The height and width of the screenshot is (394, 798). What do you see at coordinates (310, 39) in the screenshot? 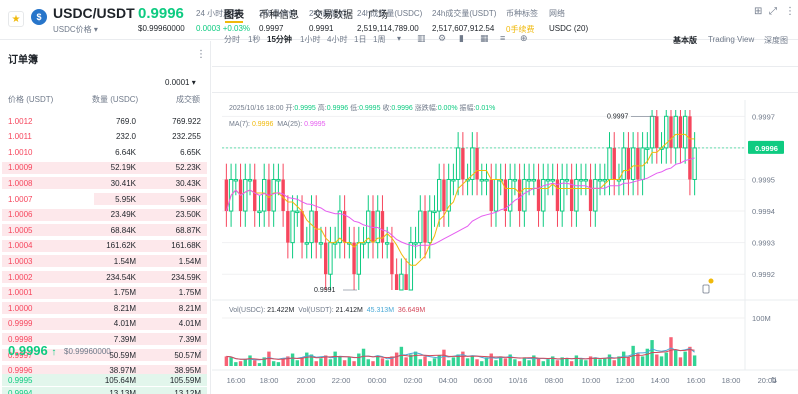
I see `interval-1h: 1小时` at bounding box center [310, 39].